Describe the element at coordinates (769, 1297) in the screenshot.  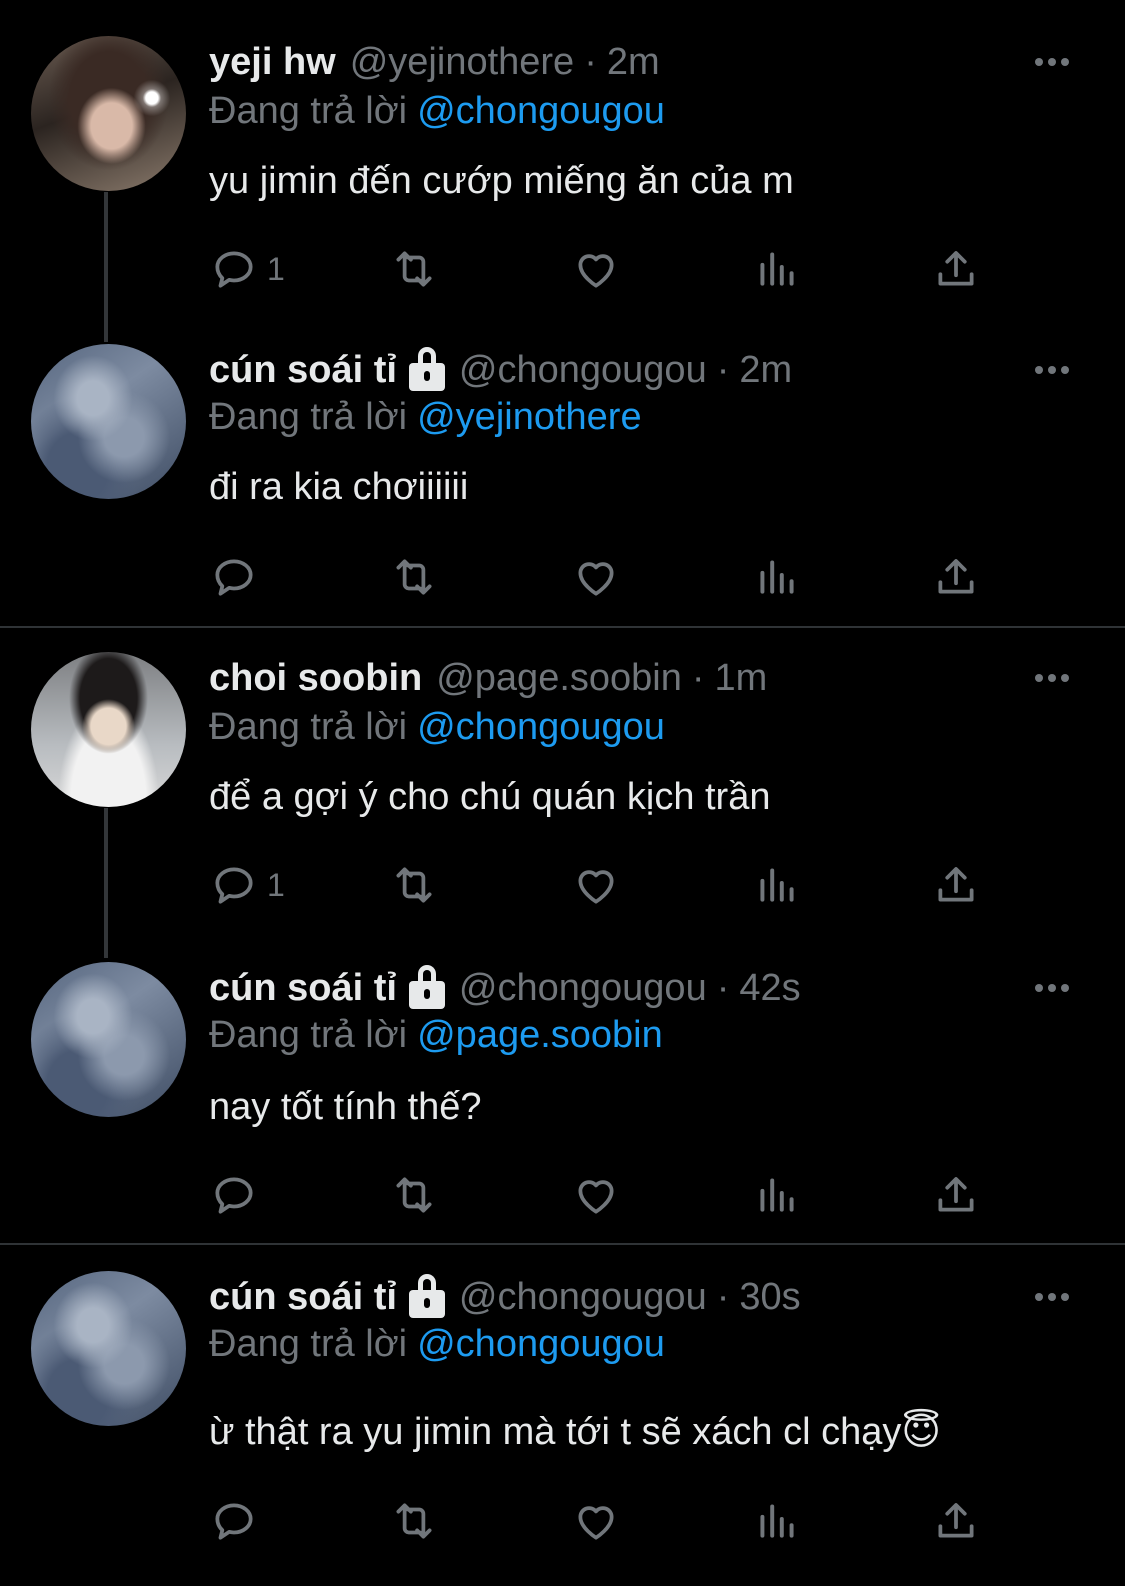
I see `timestamp: 30s` at that location.